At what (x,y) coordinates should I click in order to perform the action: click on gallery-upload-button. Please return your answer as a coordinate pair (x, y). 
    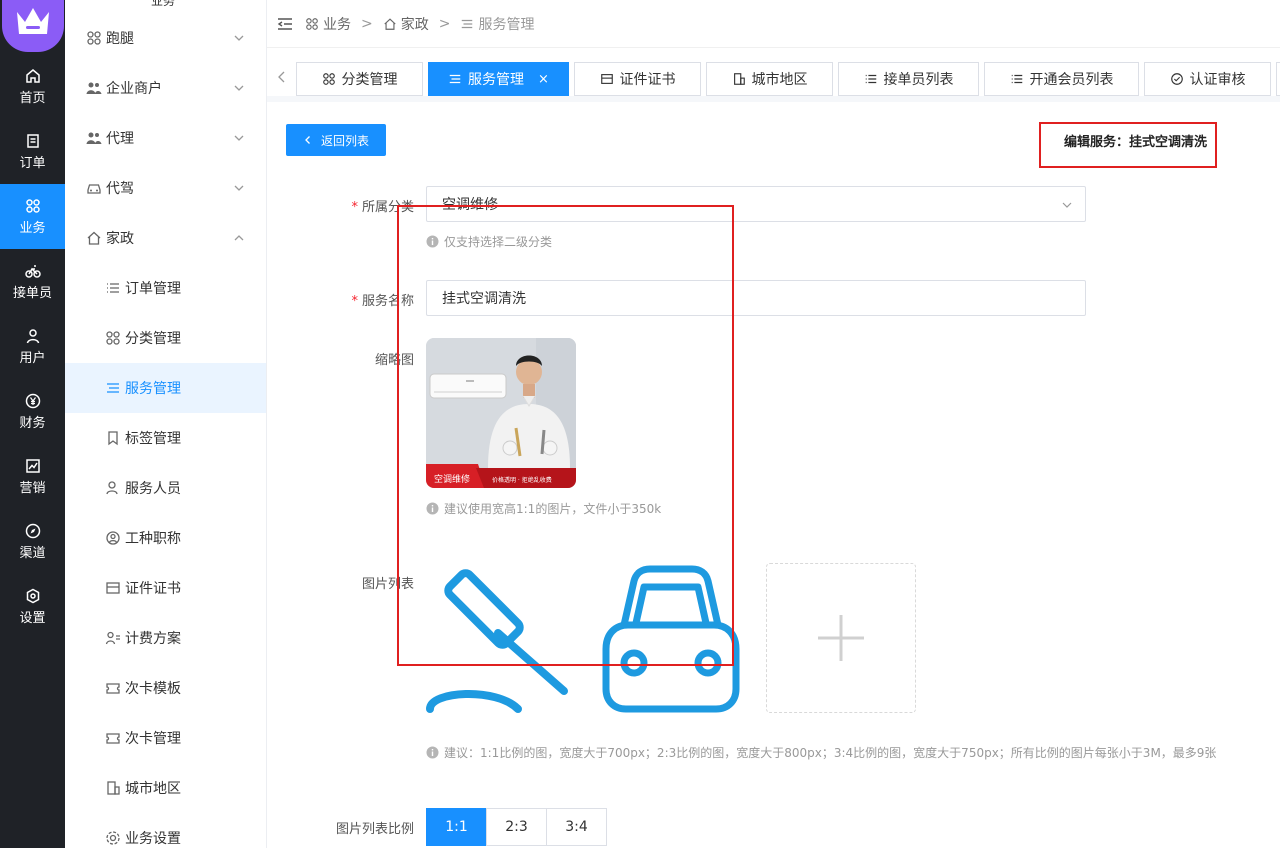
    Looking at the image, I should click on (841, 638).